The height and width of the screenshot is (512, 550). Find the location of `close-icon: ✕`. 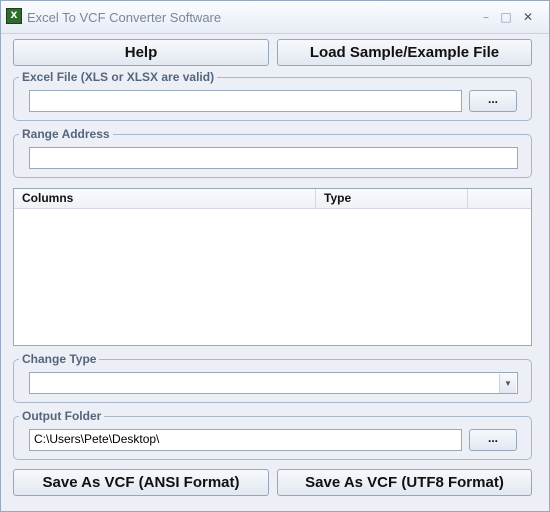

close-icon: ✕ is located at coordinates (528, 17).